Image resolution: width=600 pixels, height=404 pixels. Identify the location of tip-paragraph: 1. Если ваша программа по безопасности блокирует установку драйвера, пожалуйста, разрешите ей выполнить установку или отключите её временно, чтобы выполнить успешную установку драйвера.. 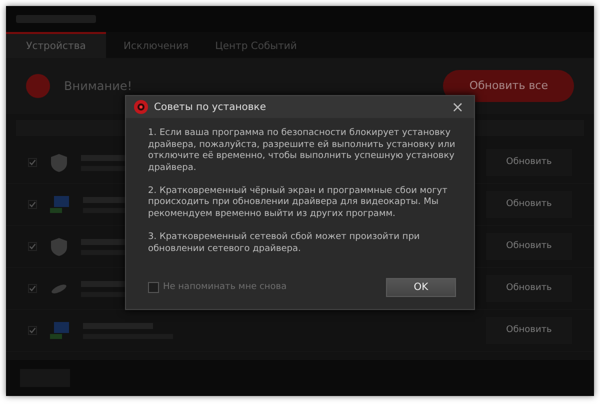
(302, 151).